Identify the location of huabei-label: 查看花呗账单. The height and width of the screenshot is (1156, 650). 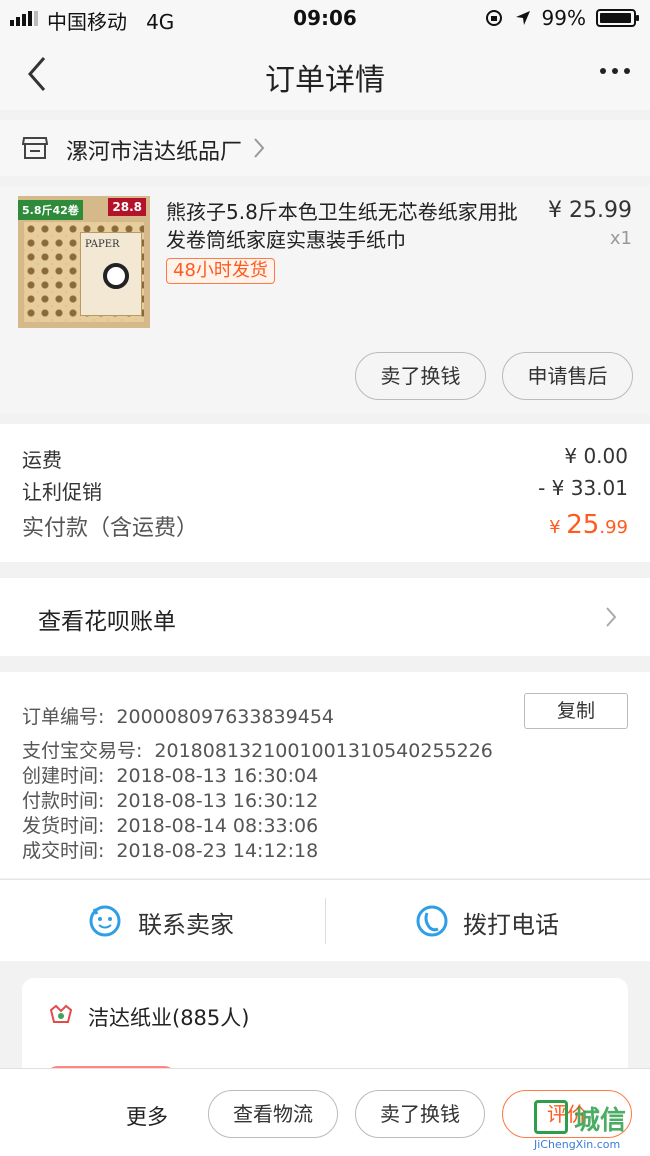
(107, 622).